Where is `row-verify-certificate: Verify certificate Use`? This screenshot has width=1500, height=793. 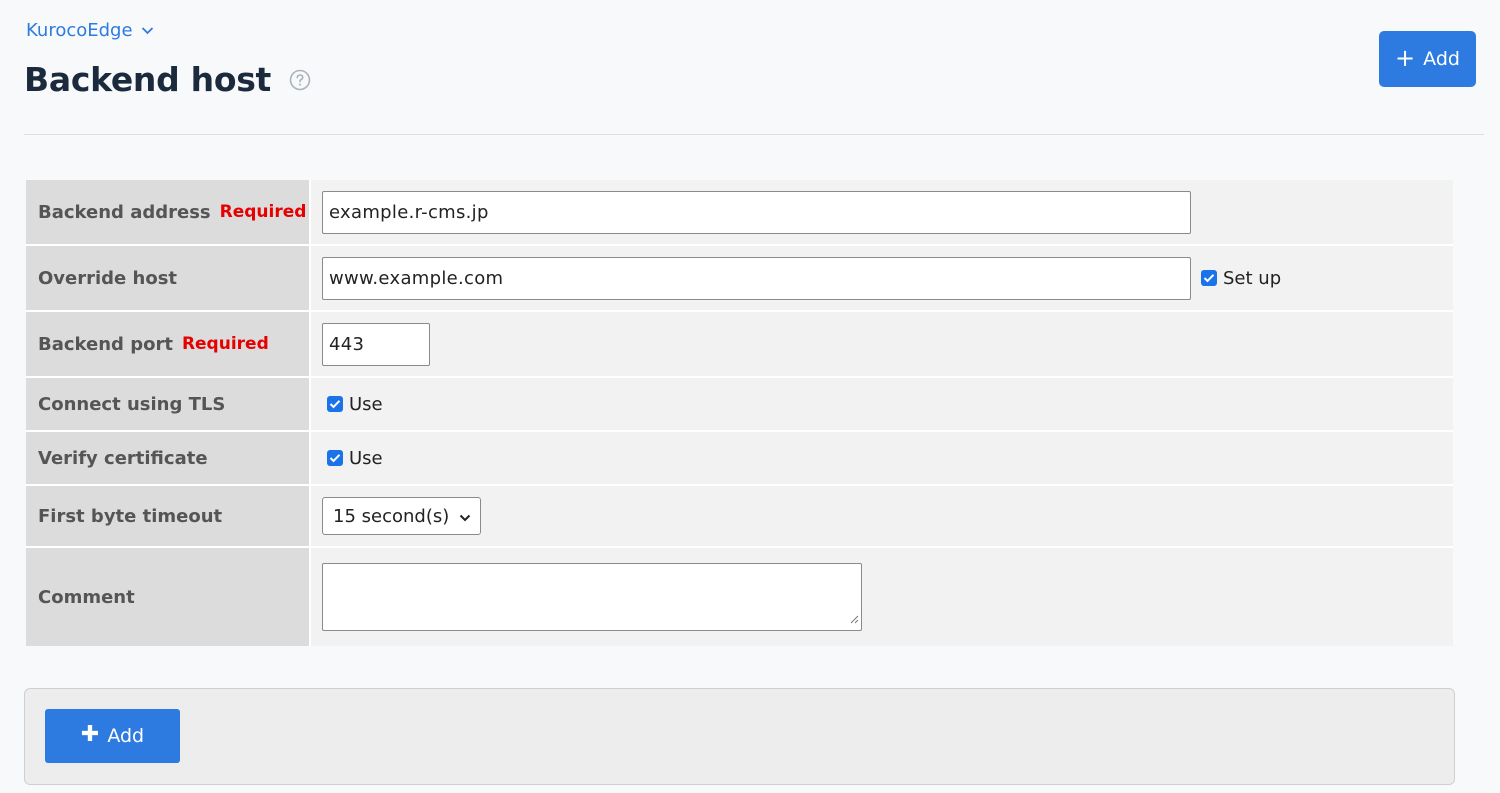
row-verify-certificate: Verify certificate Use is located at coordinates (739, 459).